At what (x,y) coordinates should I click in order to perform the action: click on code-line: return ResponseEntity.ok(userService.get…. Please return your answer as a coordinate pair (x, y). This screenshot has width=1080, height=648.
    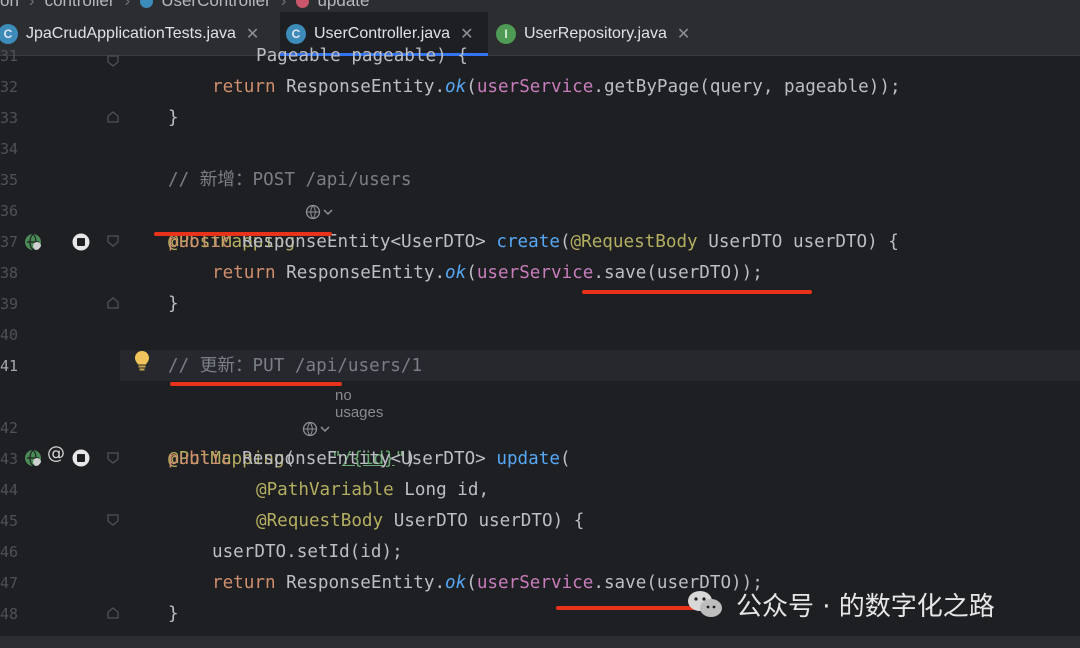
    Looking at the image, I should click on (556, 87).